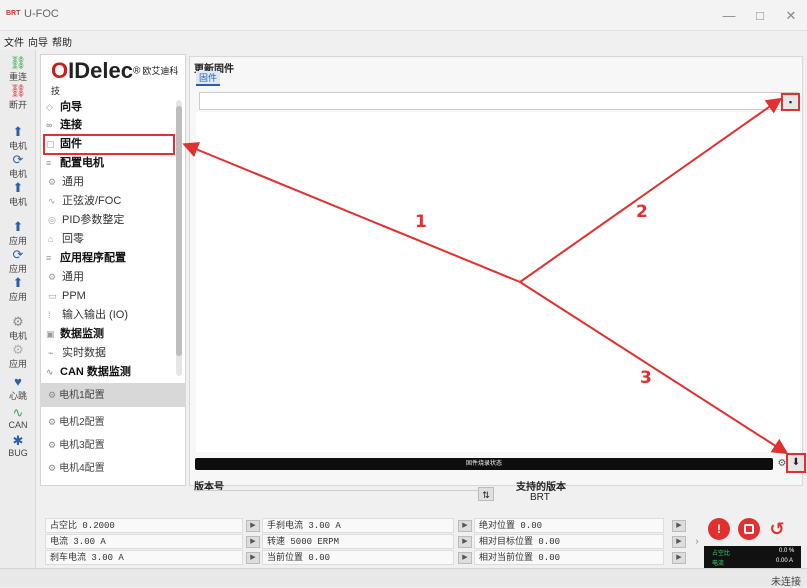 The height and width of the screenshot is (588, 807). Describe the element at coordinates (344, 490) in the screenshot. I see `version-divider` at that location.